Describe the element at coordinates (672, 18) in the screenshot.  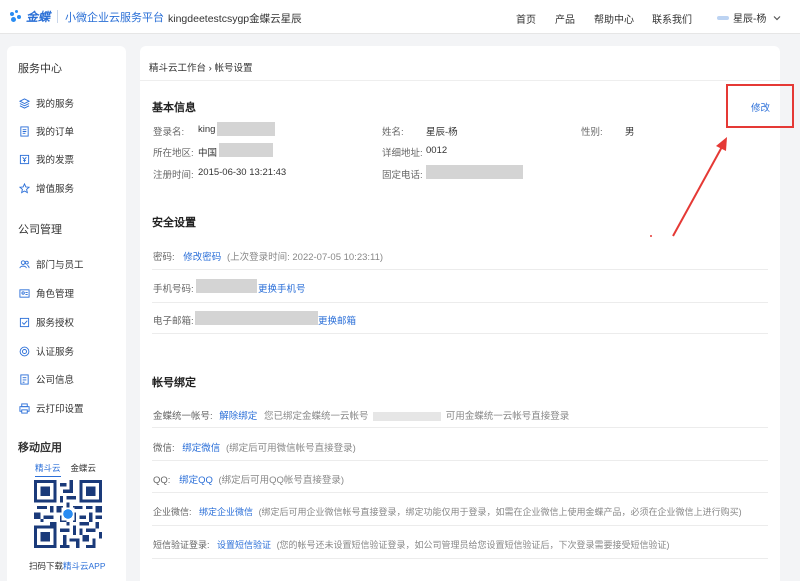
I see `nav-contact-us: 联系我们` at that location.